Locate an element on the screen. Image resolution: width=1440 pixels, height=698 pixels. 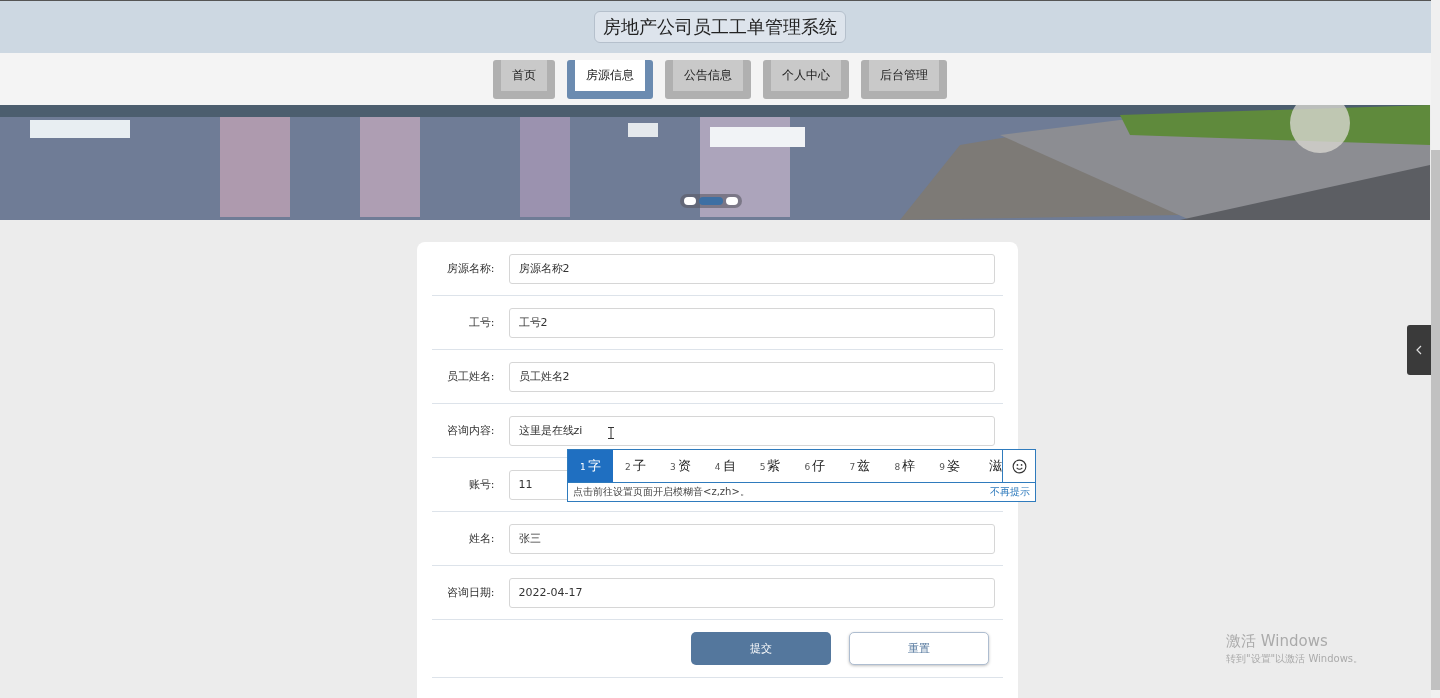
input-field: 2022-04-17 is located at coordinates (751, 592).